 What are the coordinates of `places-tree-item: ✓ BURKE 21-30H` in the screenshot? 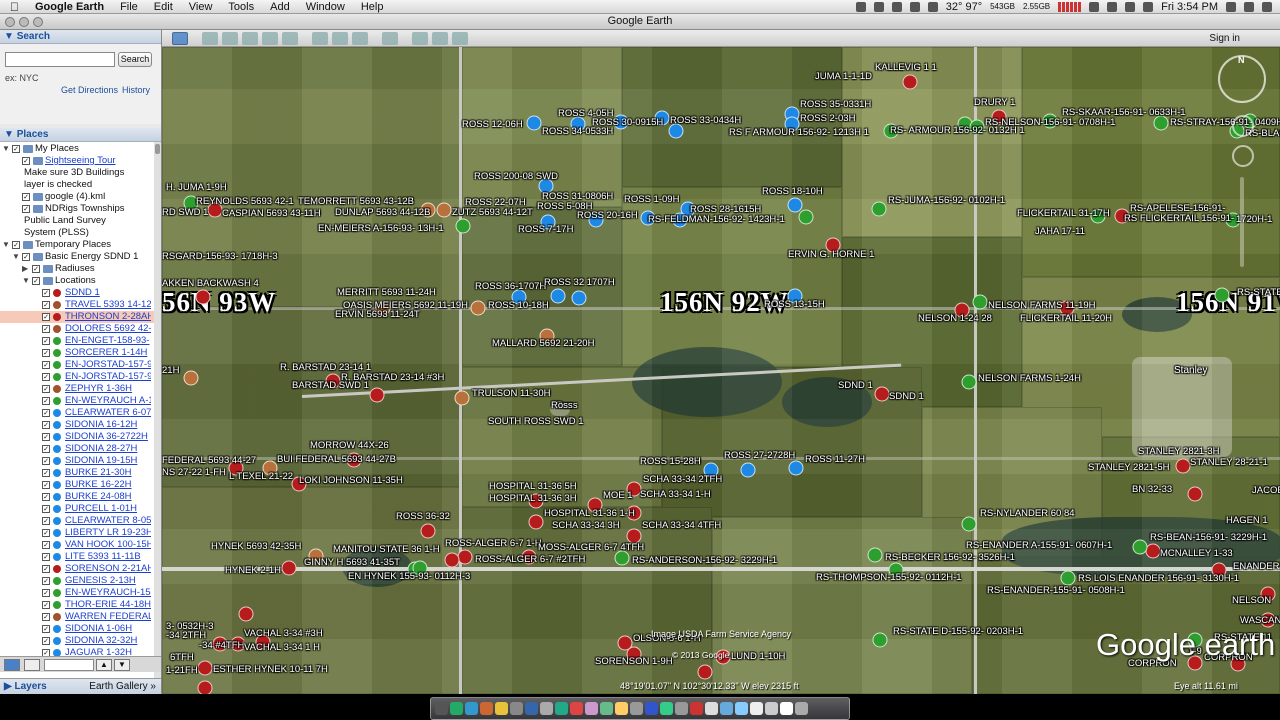 It's located at (80, 473).